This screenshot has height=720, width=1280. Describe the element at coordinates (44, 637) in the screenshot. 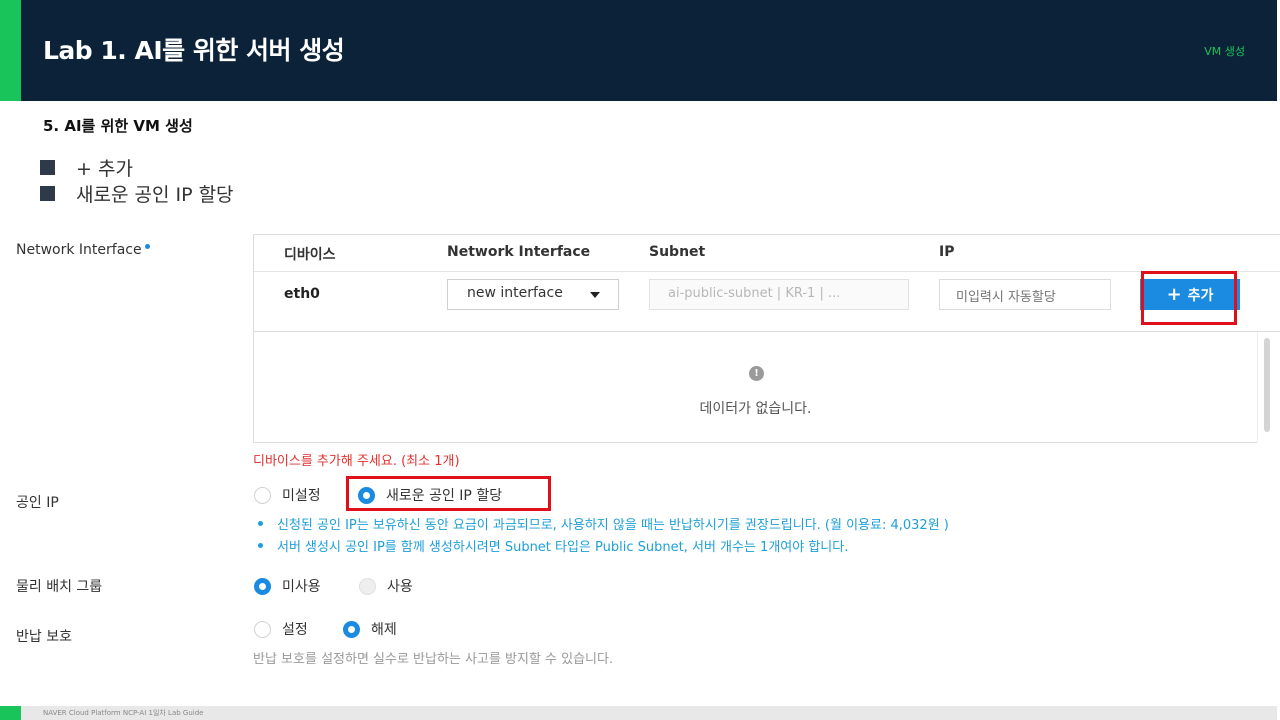

I see `termination-protection-label: 반납 보호` at that location.